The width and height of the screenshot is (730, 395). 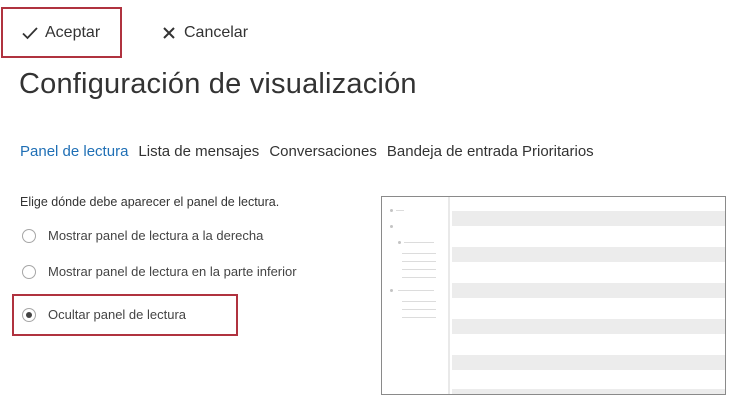 I want to click on accept-button-label: Aceptar, so click(x=73, y=32).